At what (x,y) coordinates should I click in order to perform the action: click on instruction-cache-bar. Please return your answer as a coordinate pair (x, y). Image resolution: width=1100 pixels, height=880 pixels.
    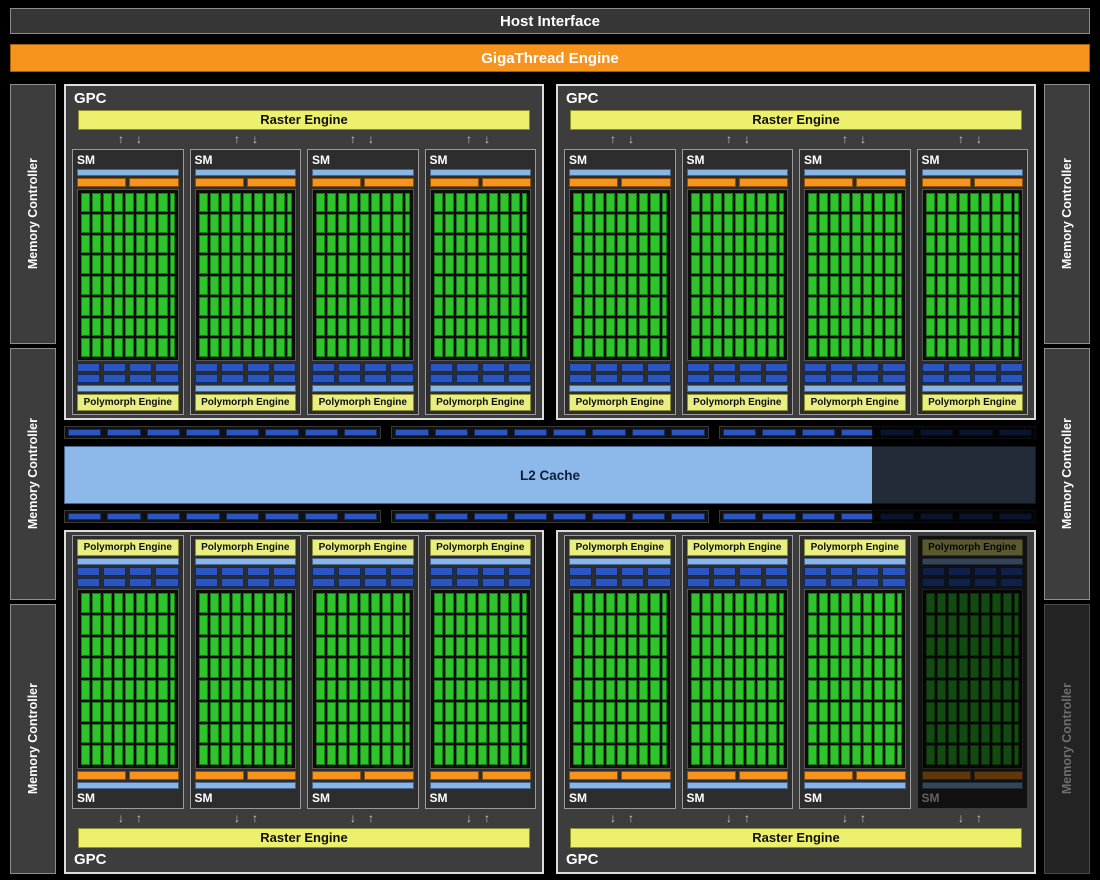
    Looking at the image, I should click on (363, 172).